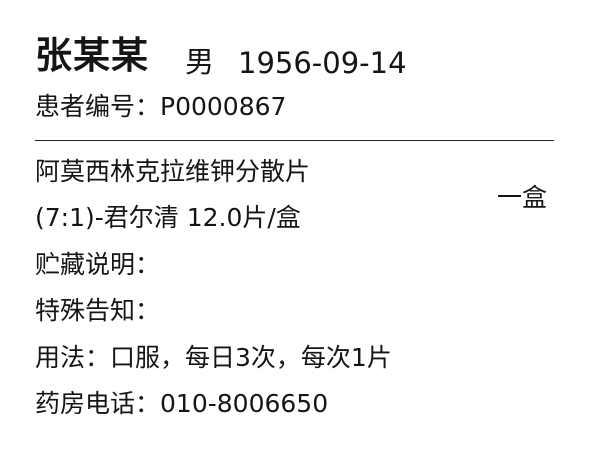 The height and width of the screenshot is (472, 591). Describe the element at coordinates (294, 140) in the screenshot. I see `divider` at that location.